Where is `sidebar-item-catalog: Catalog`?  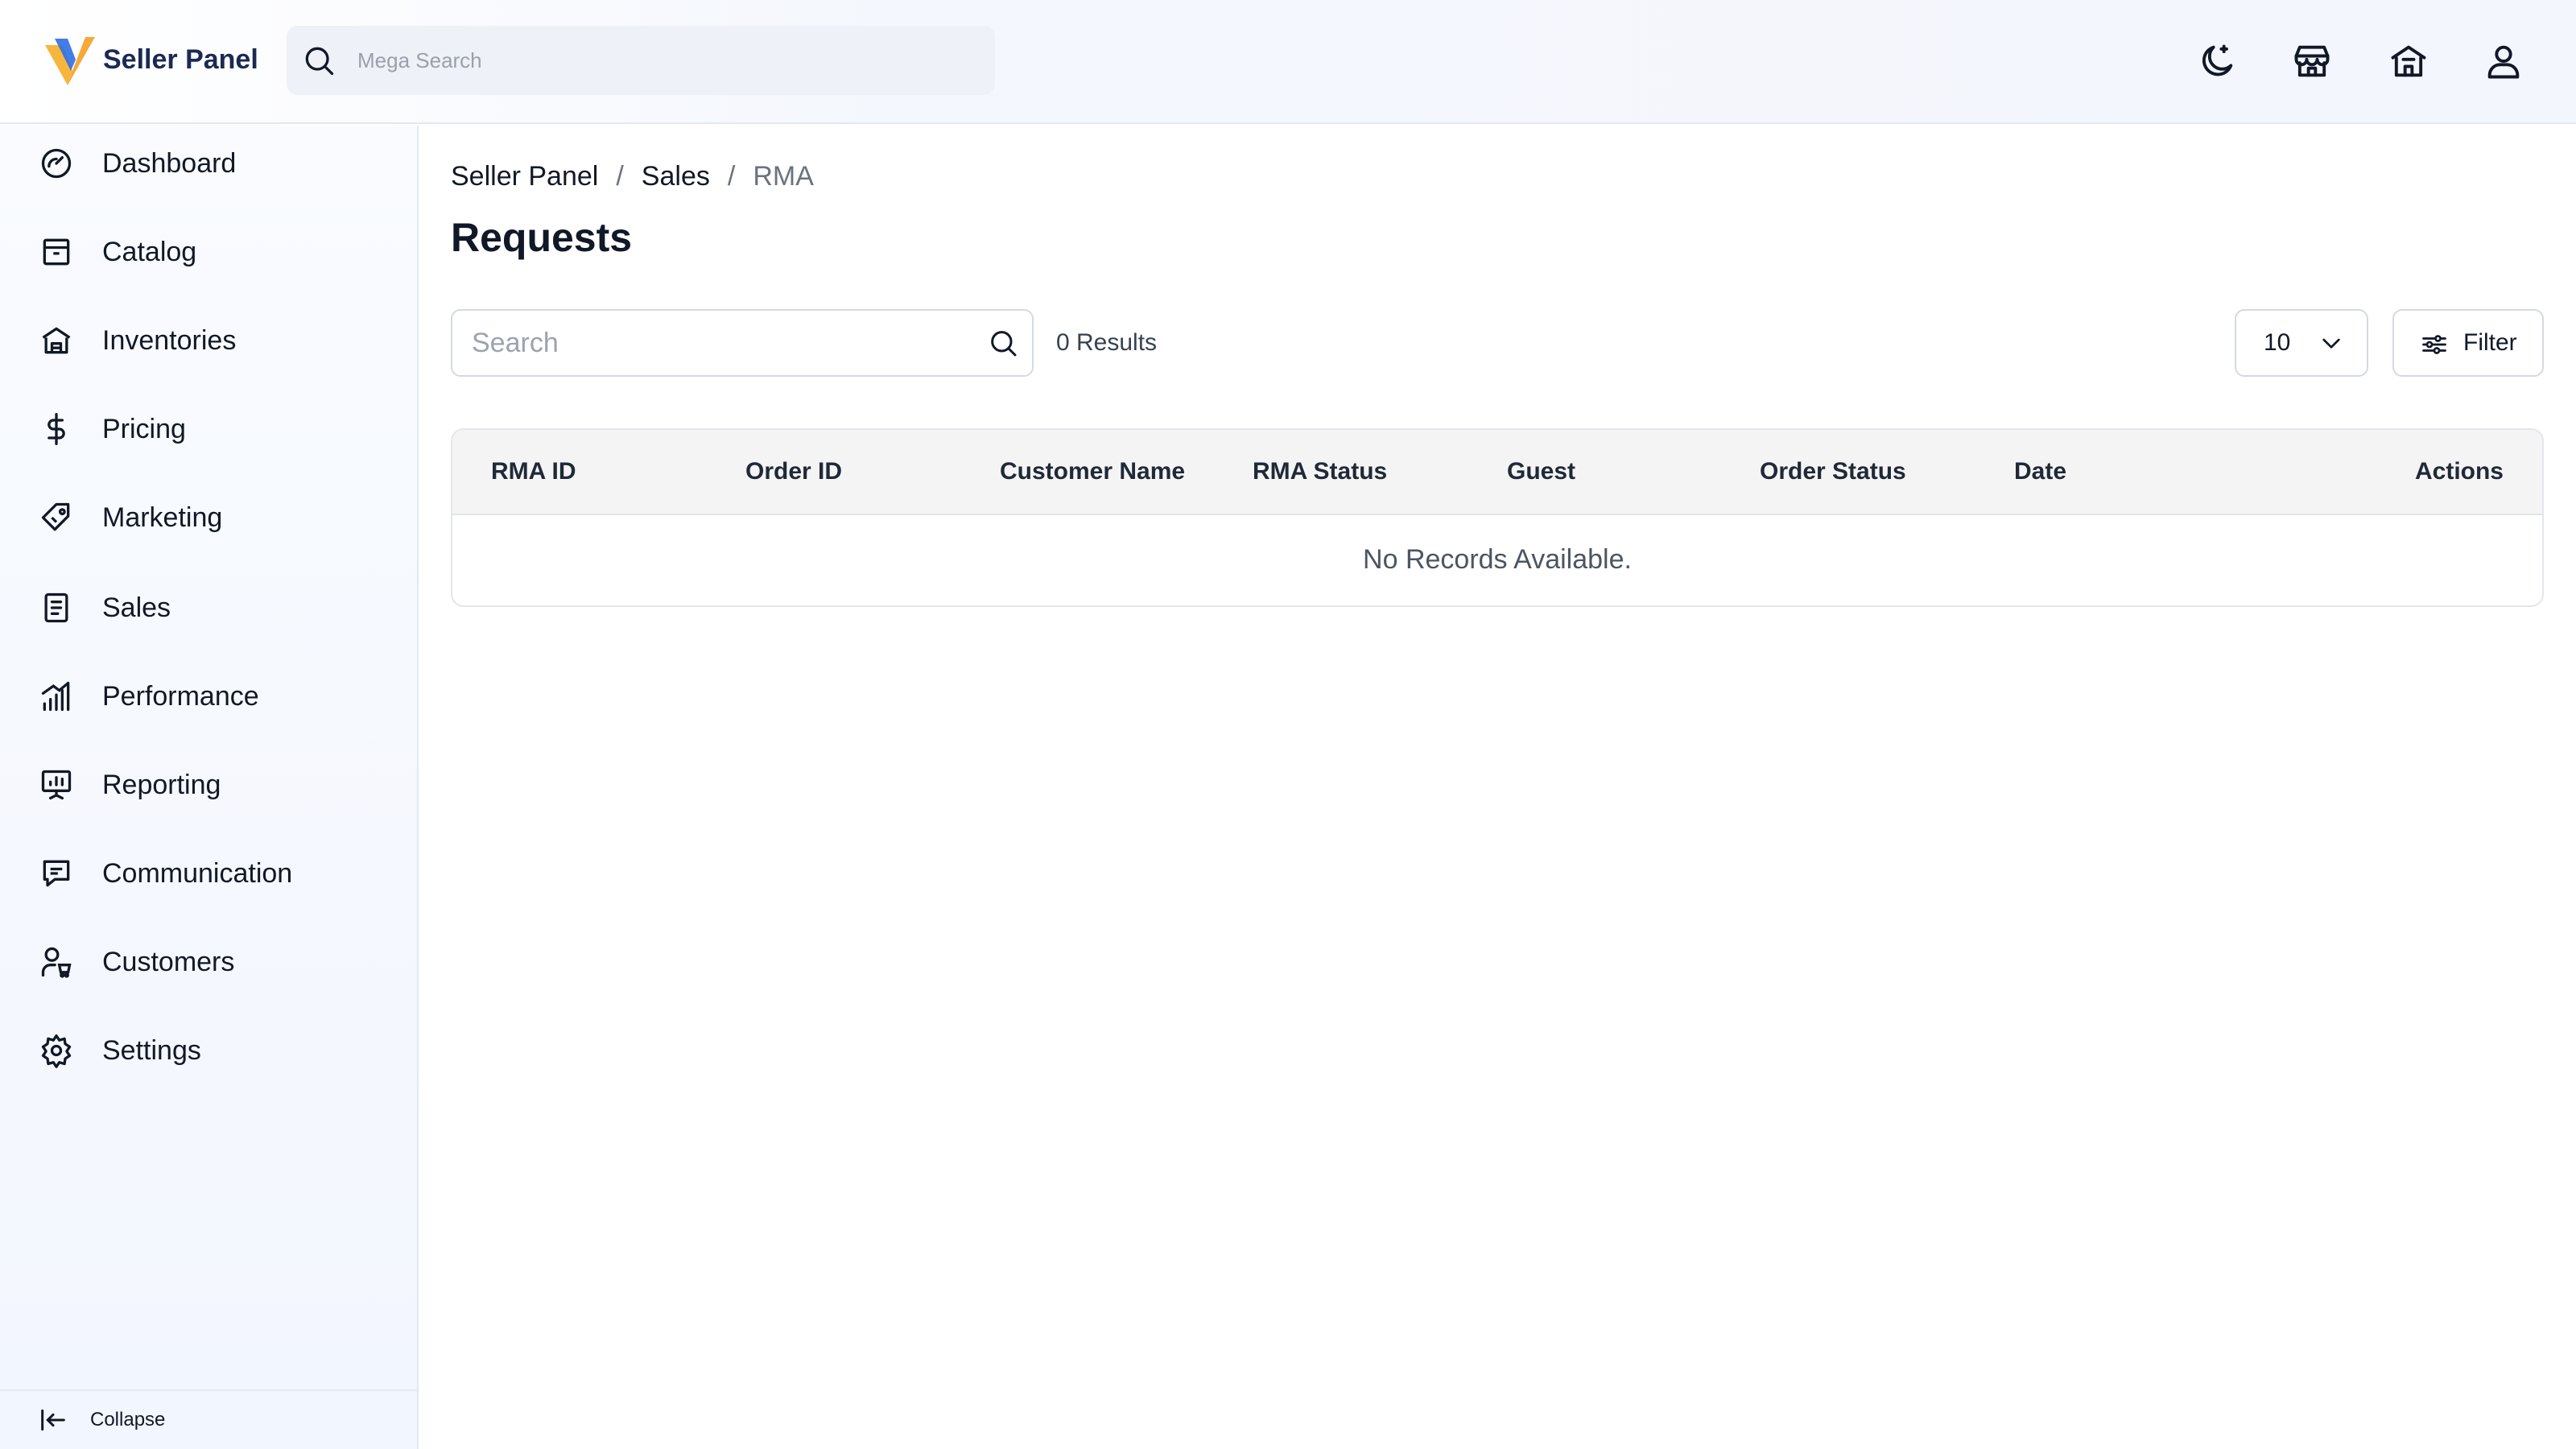
sidebar-item-catalog: Catalog is located at coordinates (208, 252).